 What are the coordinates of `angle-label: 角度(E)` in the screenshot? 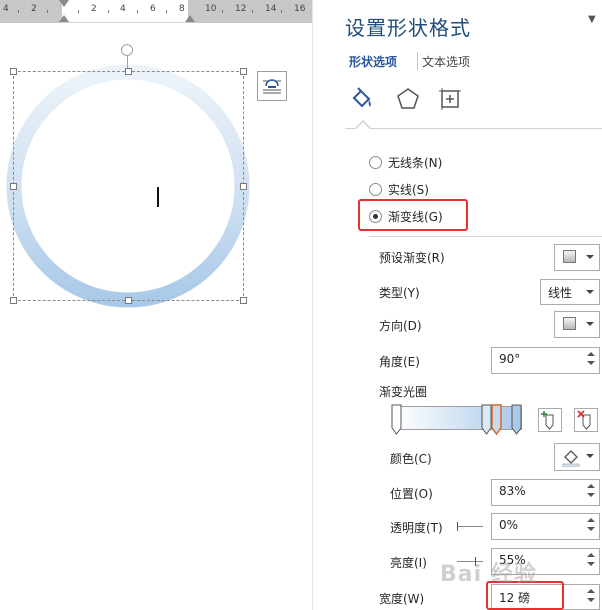 It's located at (399, 362).